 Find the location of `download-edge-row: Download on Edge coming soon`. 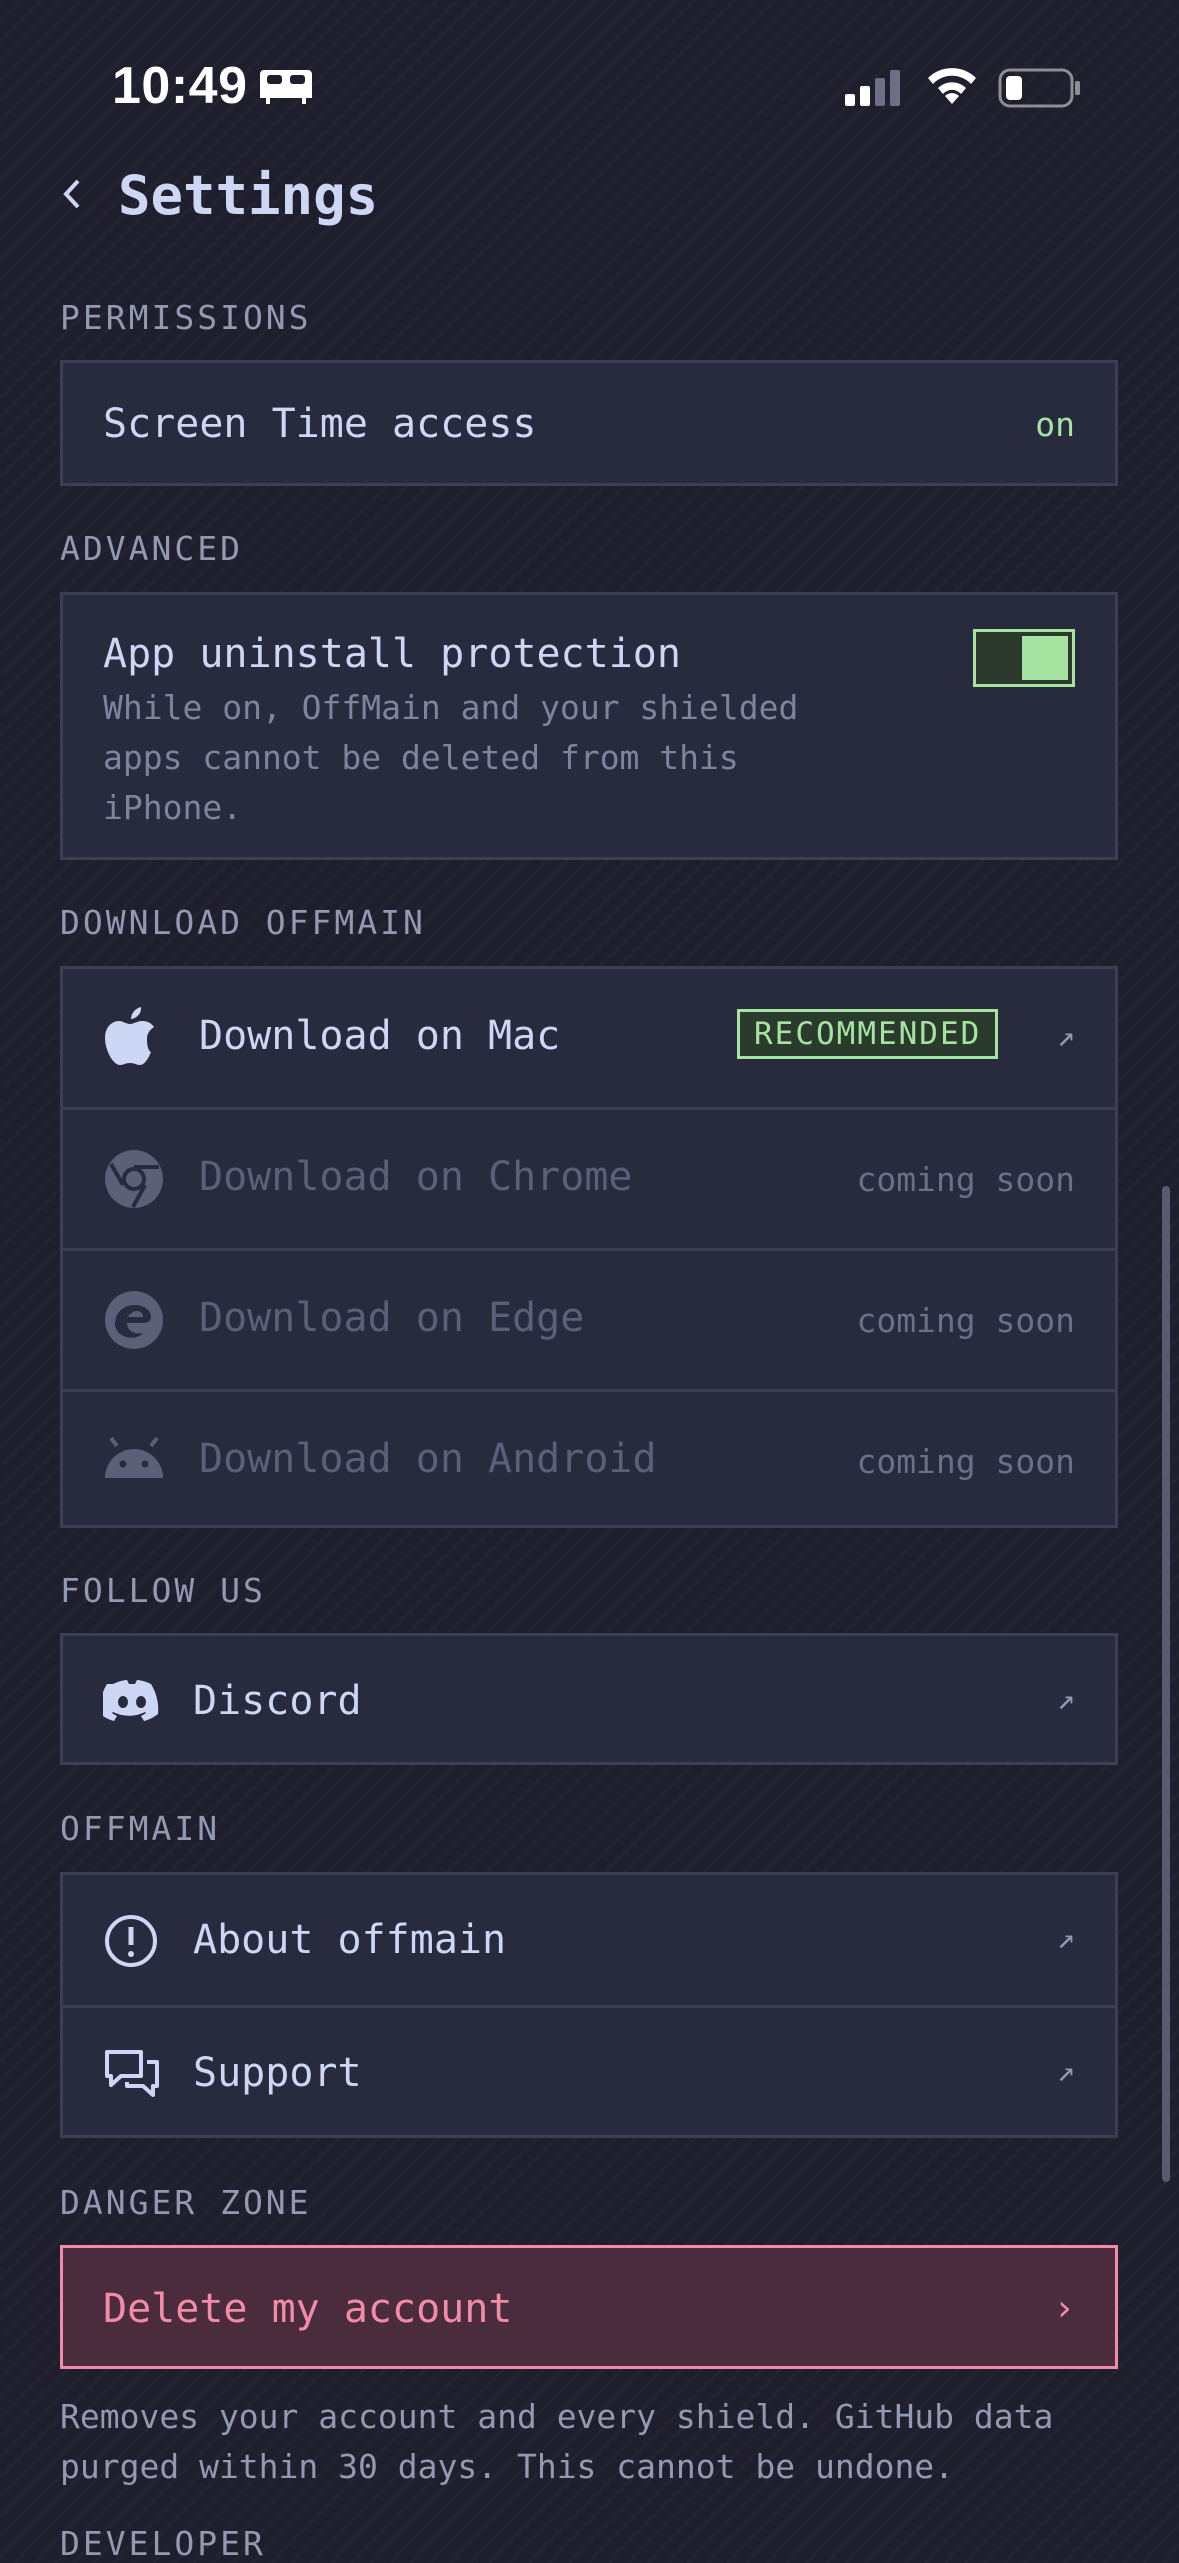

download-edge-row: Download on Edge coming soon is located at coordinates (589, 1320).